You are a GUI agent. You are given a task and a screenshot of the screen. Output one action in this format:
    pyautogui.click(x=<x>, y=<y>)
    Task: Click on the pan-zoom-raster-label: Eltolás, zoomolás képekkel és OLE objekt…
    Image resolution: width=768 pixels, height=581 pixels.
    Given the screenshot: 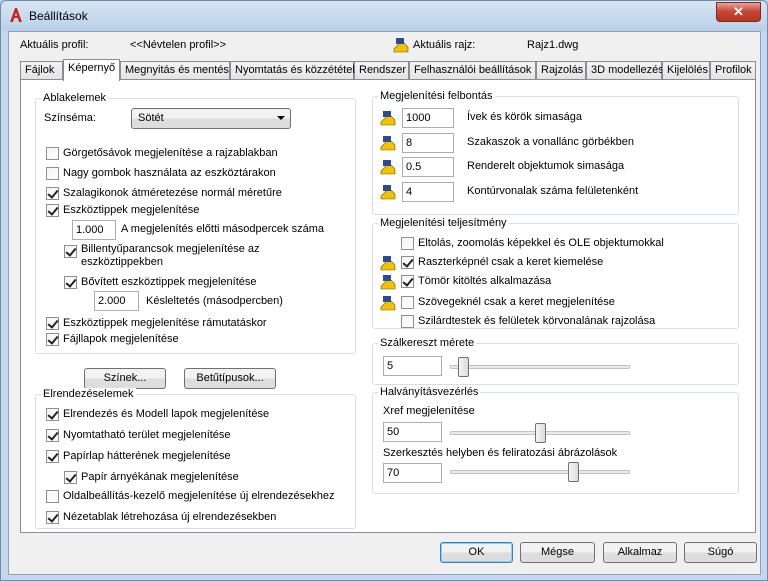 What is the action you would take?
    pyautogui.click(x=541, y=243)
    